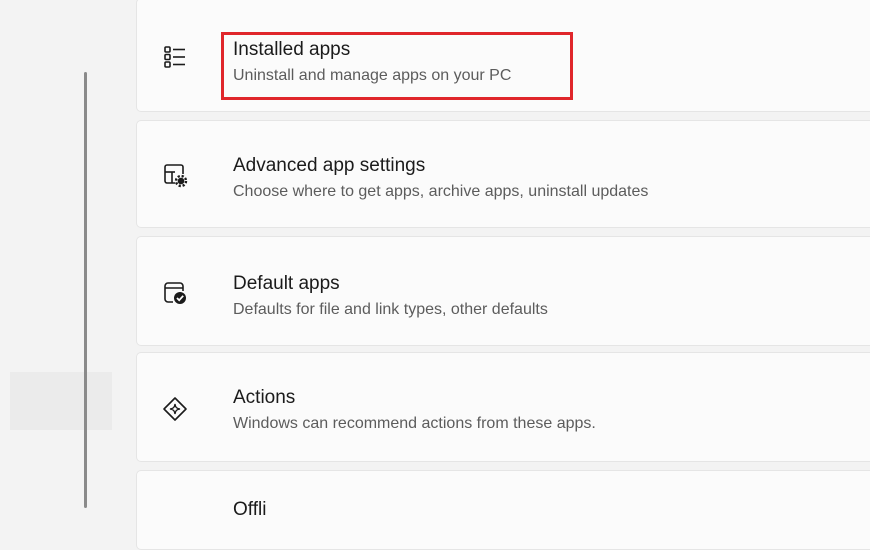 The height and width of the screenshot is (550, 870). Describe the element at coordinates (286, 283) in the screenshot. I see `card-title: Default apps` at that location.